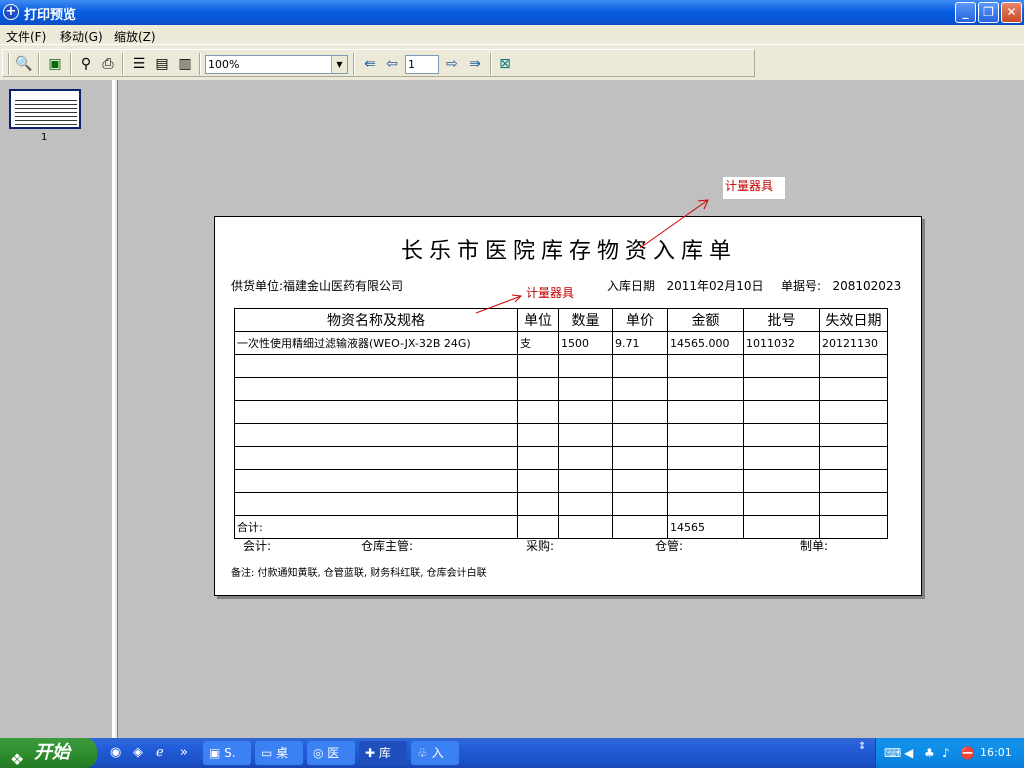  Describe the element at coordinates (540, 546) in the screenshot. I see `sig-purchase: 采购:` at that location.